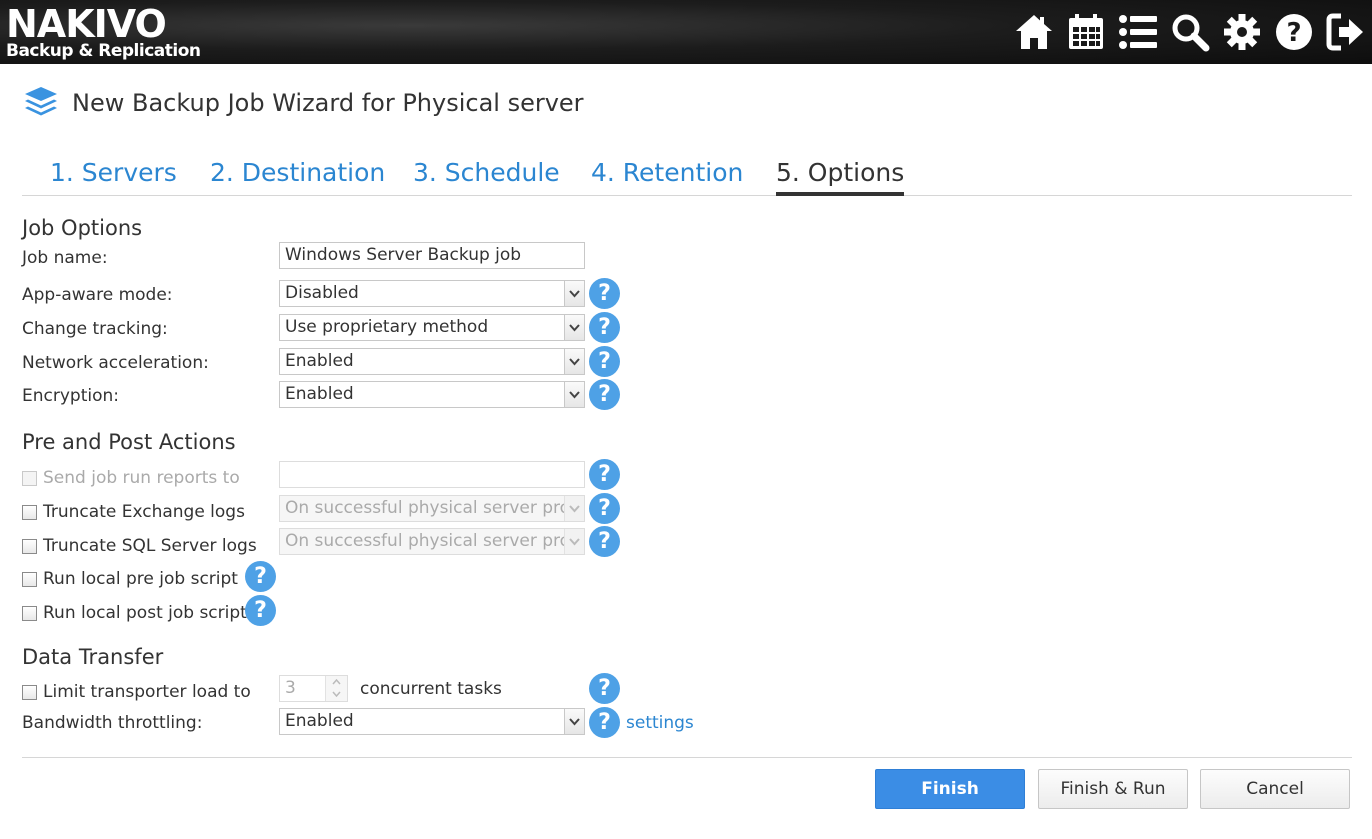  Describe the element at coordinates (140, 579) in the screenshot. I see `pre-script-label: Run local pre job script` at that location.